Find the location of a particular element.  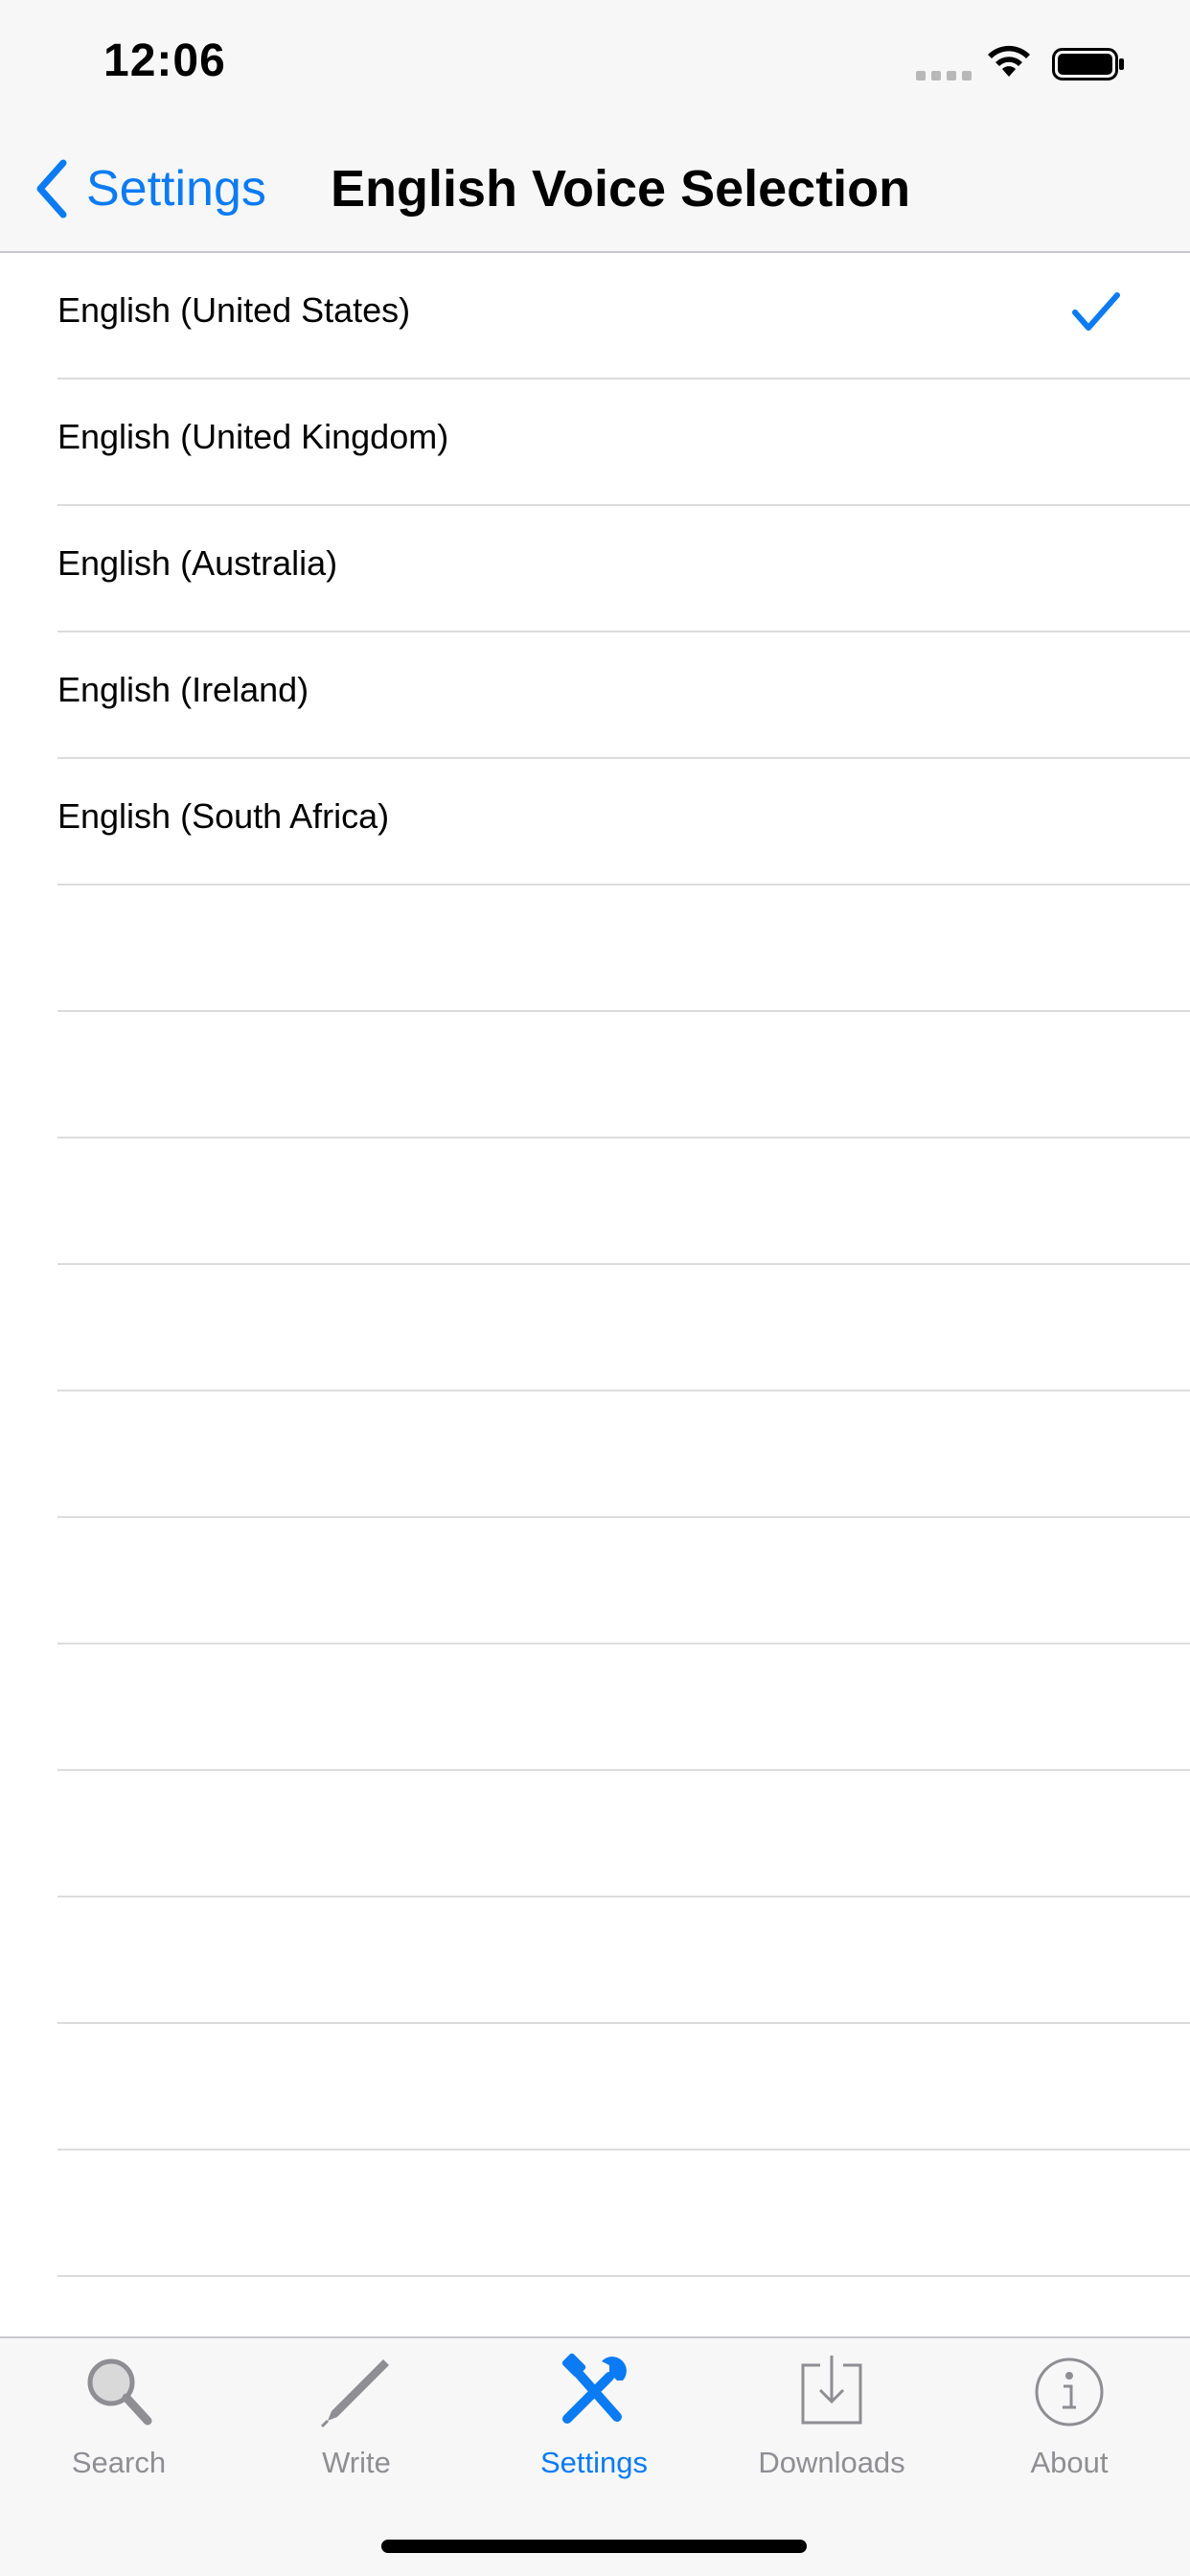

download-icon is located at coordinates (832, 2390).